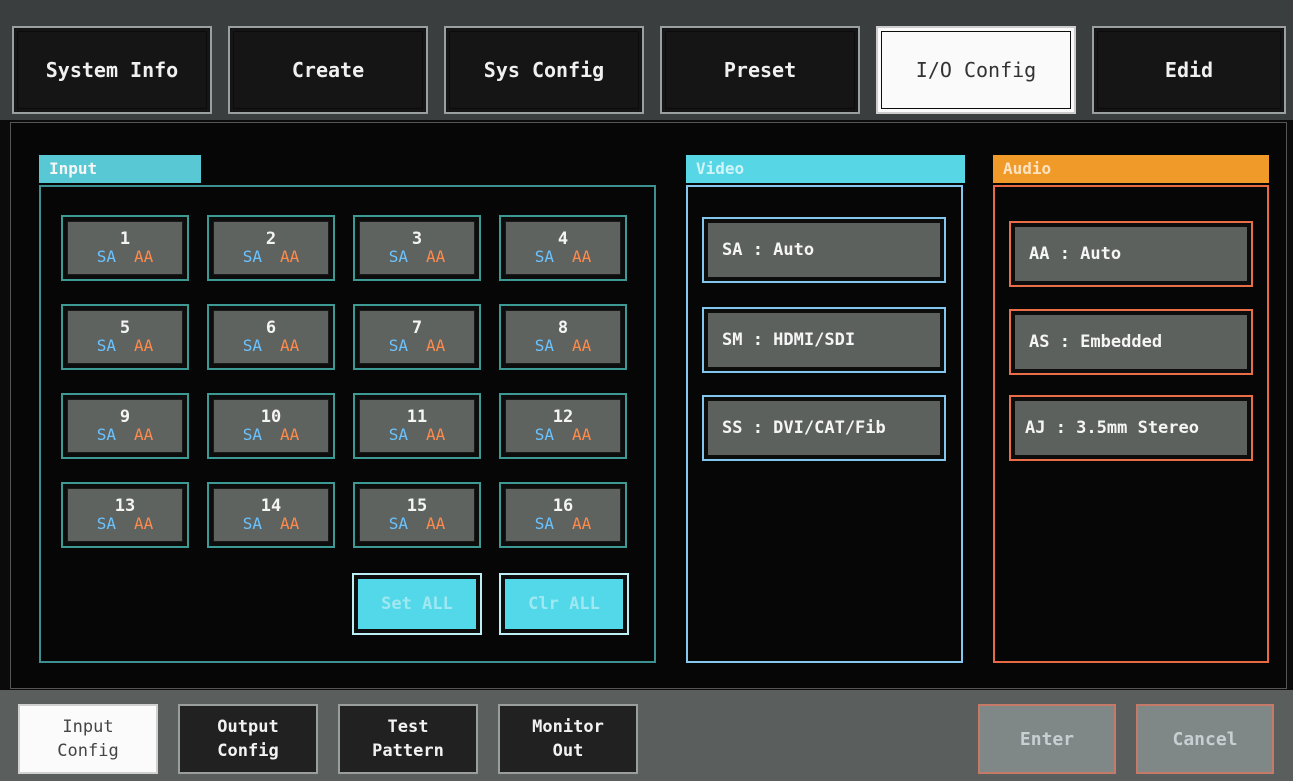 Image resolution: width=1293 pixels, height=781 pixels. Describe the element at coordinates (563, 239) in the screenshot. I see `input-channel-number: 4` at that location.